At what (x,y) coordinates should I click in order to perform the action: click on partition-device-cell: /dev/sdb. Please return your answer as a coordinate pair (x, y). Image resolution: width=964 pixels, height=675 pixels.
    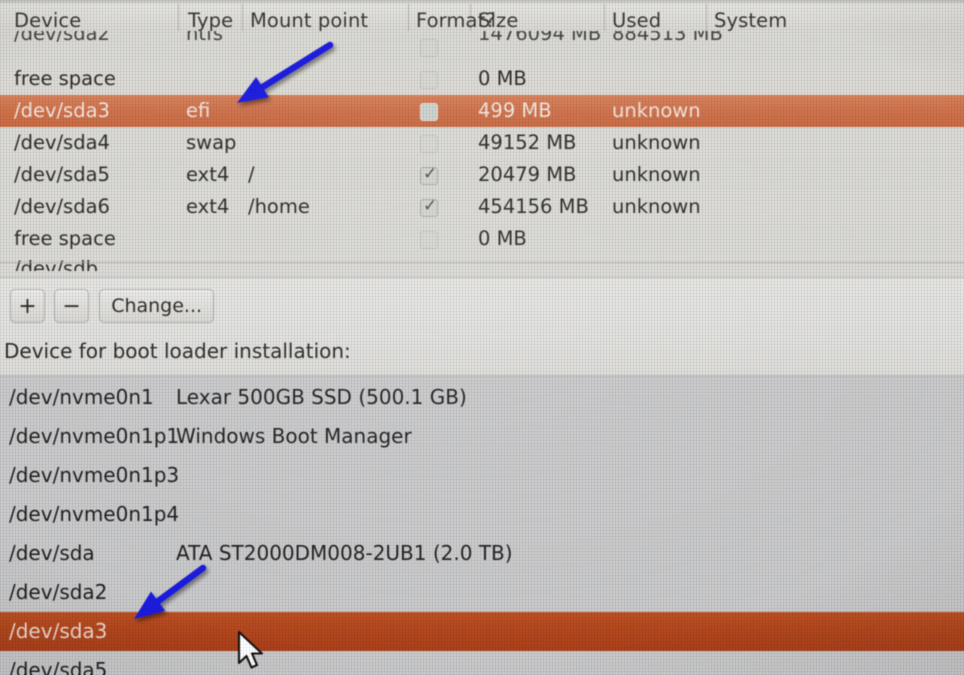
    Looking at the image, I should click on (56, 264).